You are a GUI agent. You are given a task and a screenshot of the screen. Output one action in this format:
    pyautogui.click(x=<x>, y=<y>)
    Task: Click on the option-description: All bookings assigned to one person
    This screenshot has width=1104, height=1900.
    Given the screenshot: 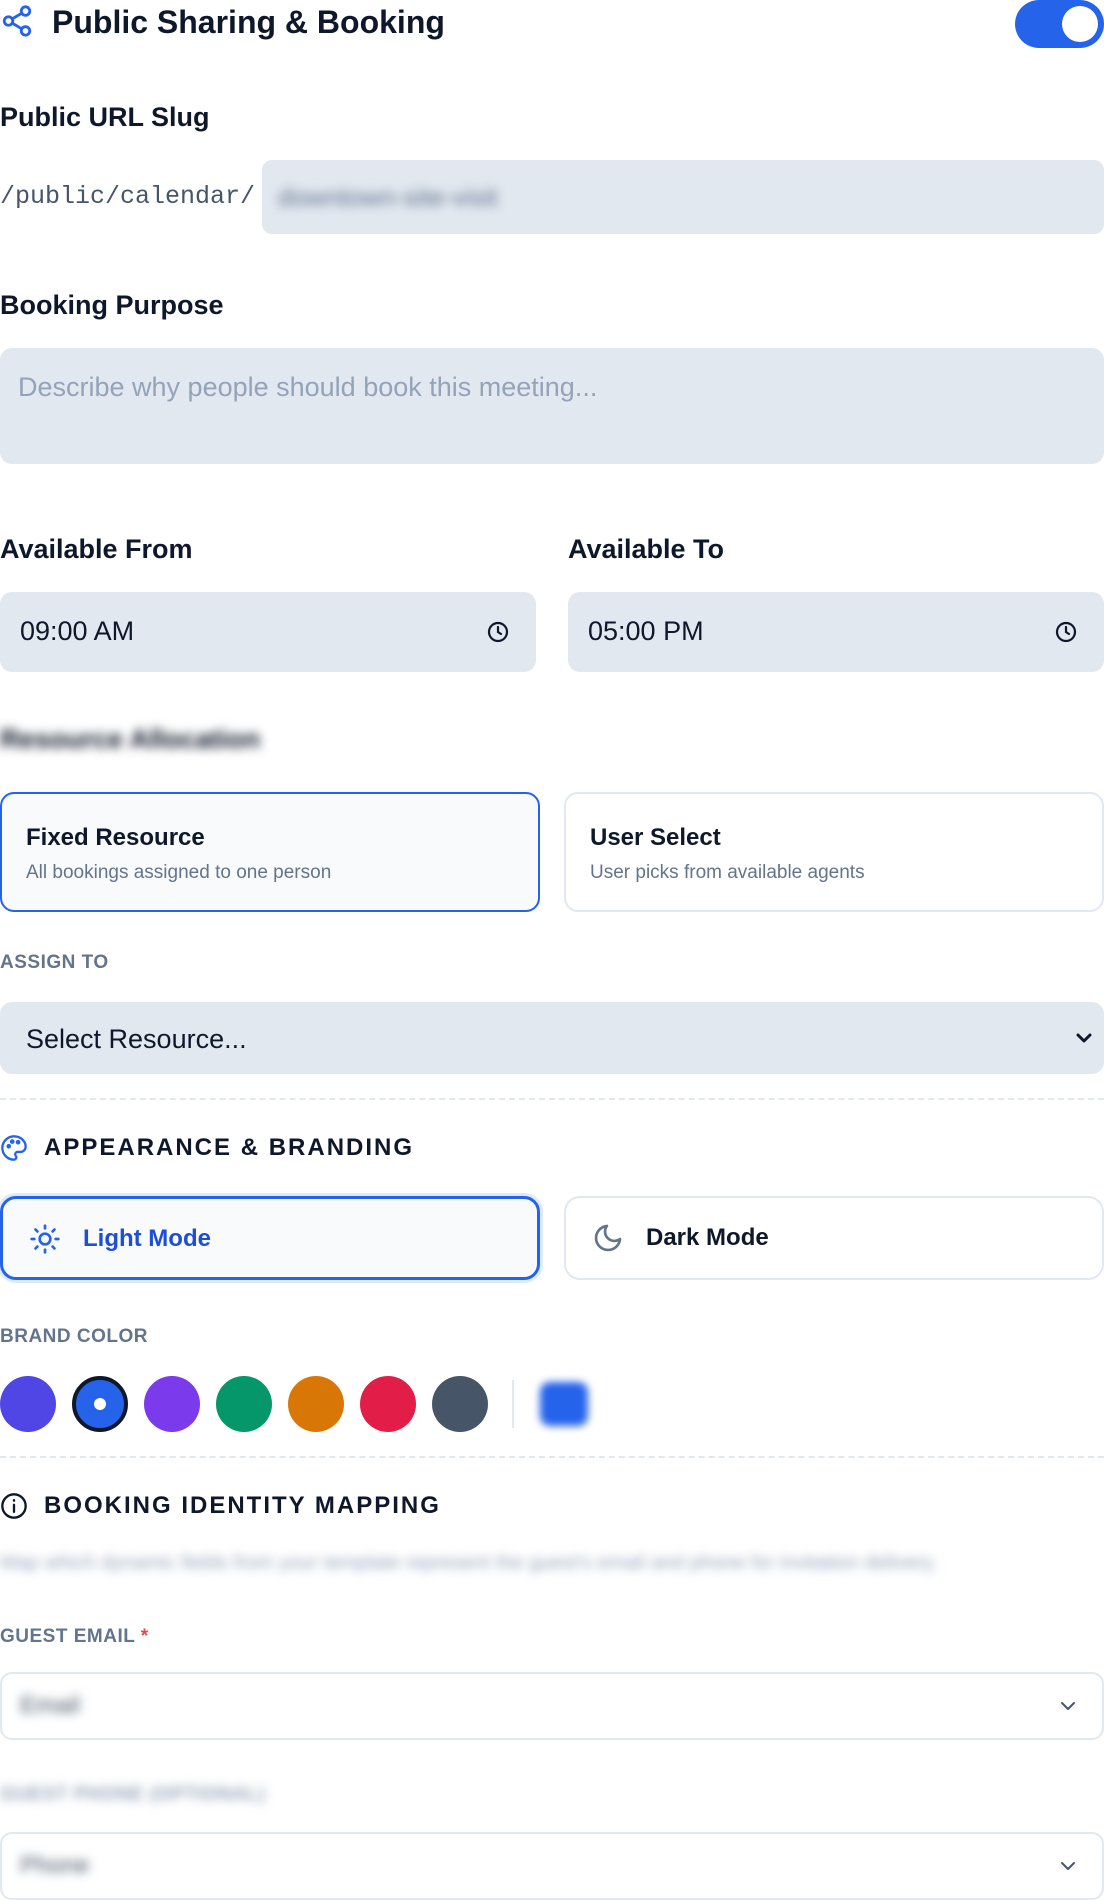 What is the action you would take?
    pyautogui.click(x=179, y=872)
    